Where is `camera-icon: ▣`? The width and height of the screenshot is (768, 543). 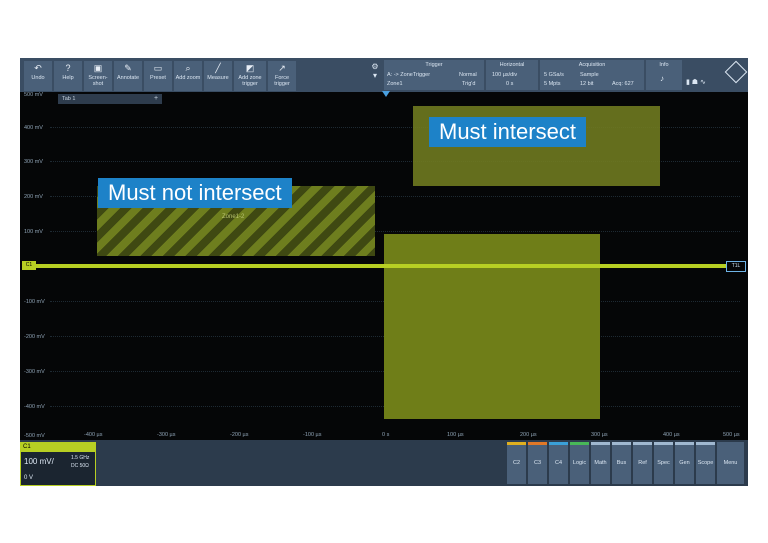 camera-icon: ▣ is located at coordinates (98, 68).